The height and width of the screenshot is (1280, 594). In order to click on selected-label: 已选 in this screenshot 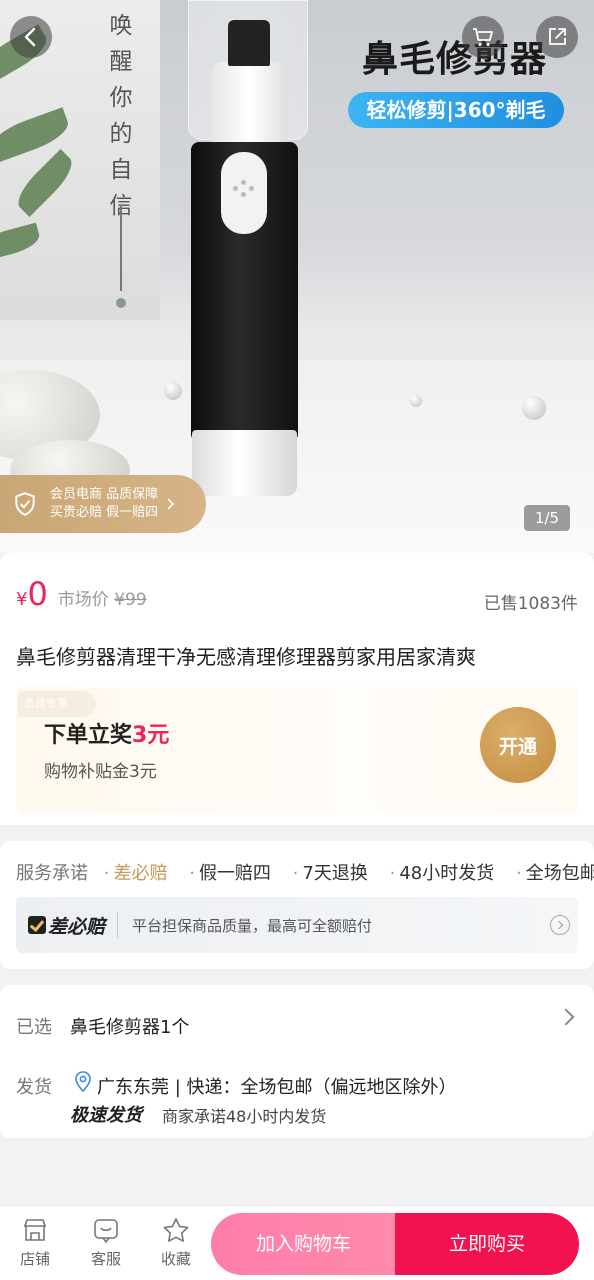, I will do `click(34, 1027)`.